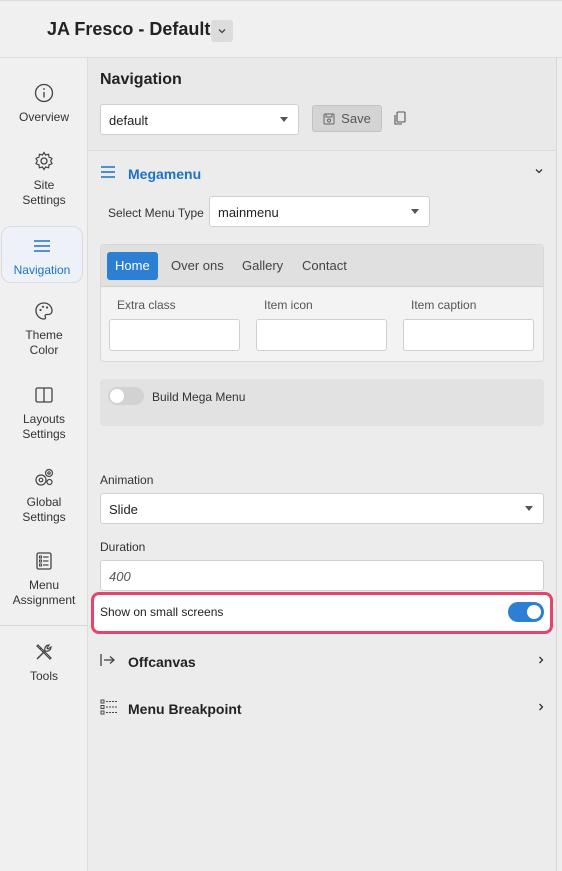  Describe the element at coordinates (322, 172) in the screenshot. I see `megamenu-section-header: Megamenu` at that location.